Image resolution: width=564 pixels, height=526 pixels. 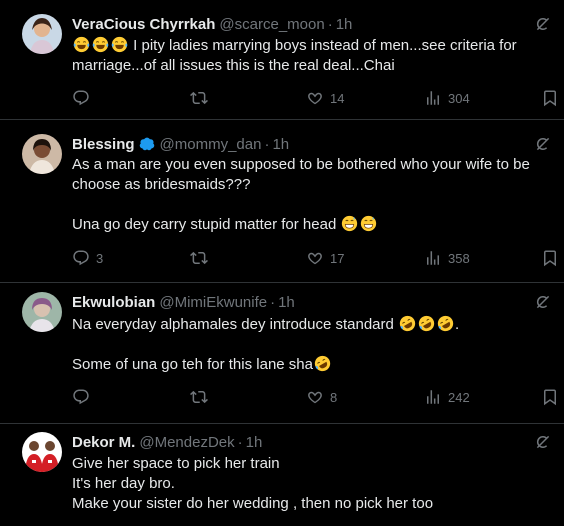 I want to click on tweet-line: Una go dey carry stupid matter for head, so click(x=204, y=224).